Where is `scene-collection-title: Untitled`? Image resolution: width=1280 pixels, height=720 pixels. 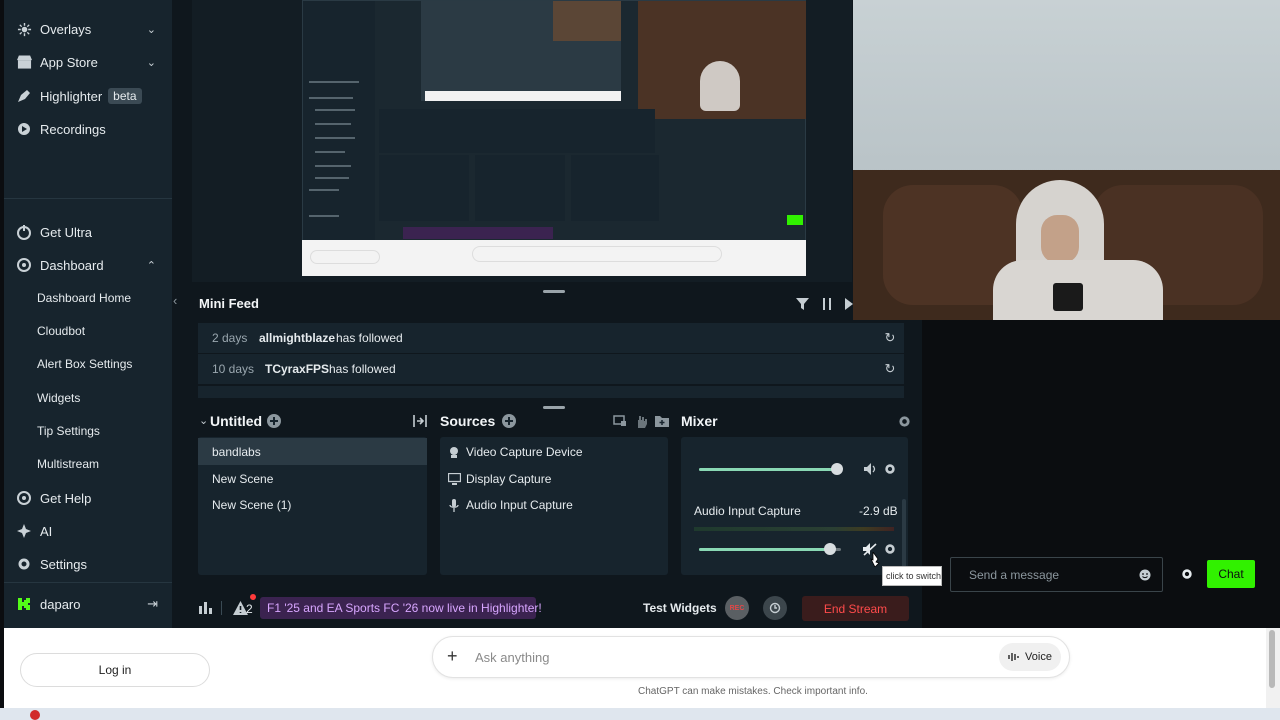
scene-collection-title: Untitled is located at coordinates (236, 421).